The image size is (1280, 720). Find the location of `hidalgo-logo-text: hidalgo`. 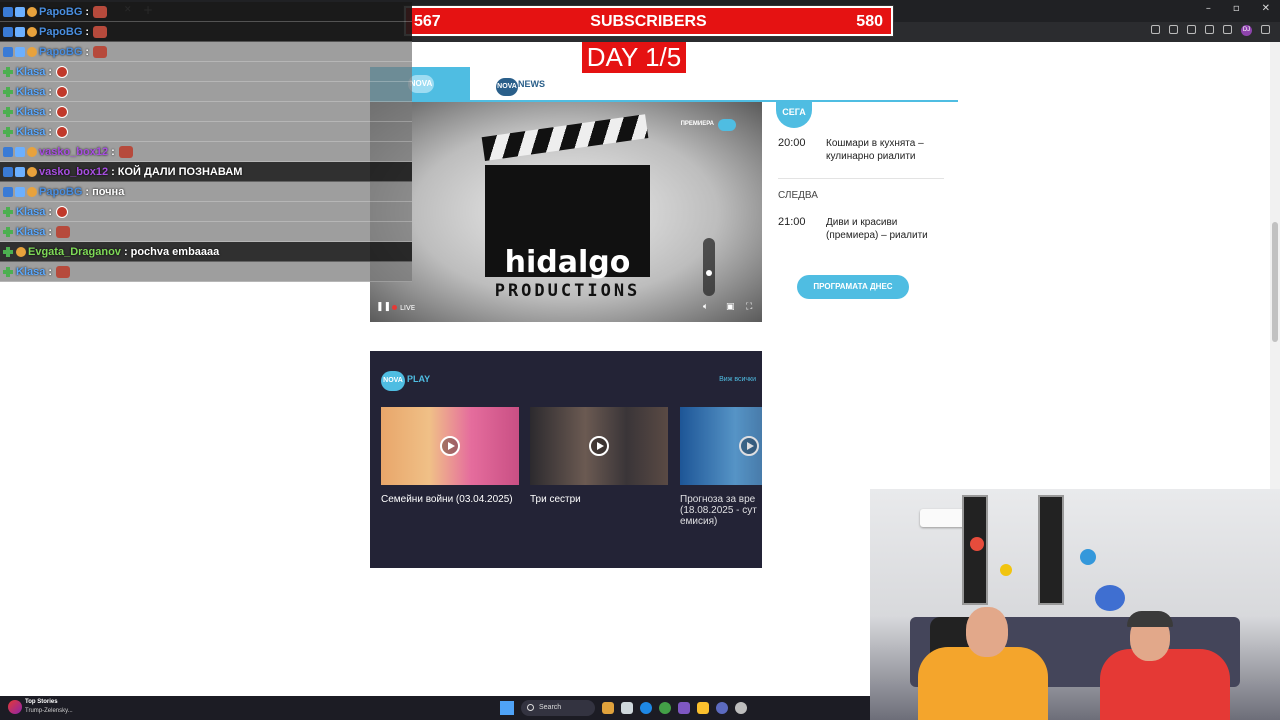

hidalgo-logo-text: hidalgo is located at coordinates (567, 262).